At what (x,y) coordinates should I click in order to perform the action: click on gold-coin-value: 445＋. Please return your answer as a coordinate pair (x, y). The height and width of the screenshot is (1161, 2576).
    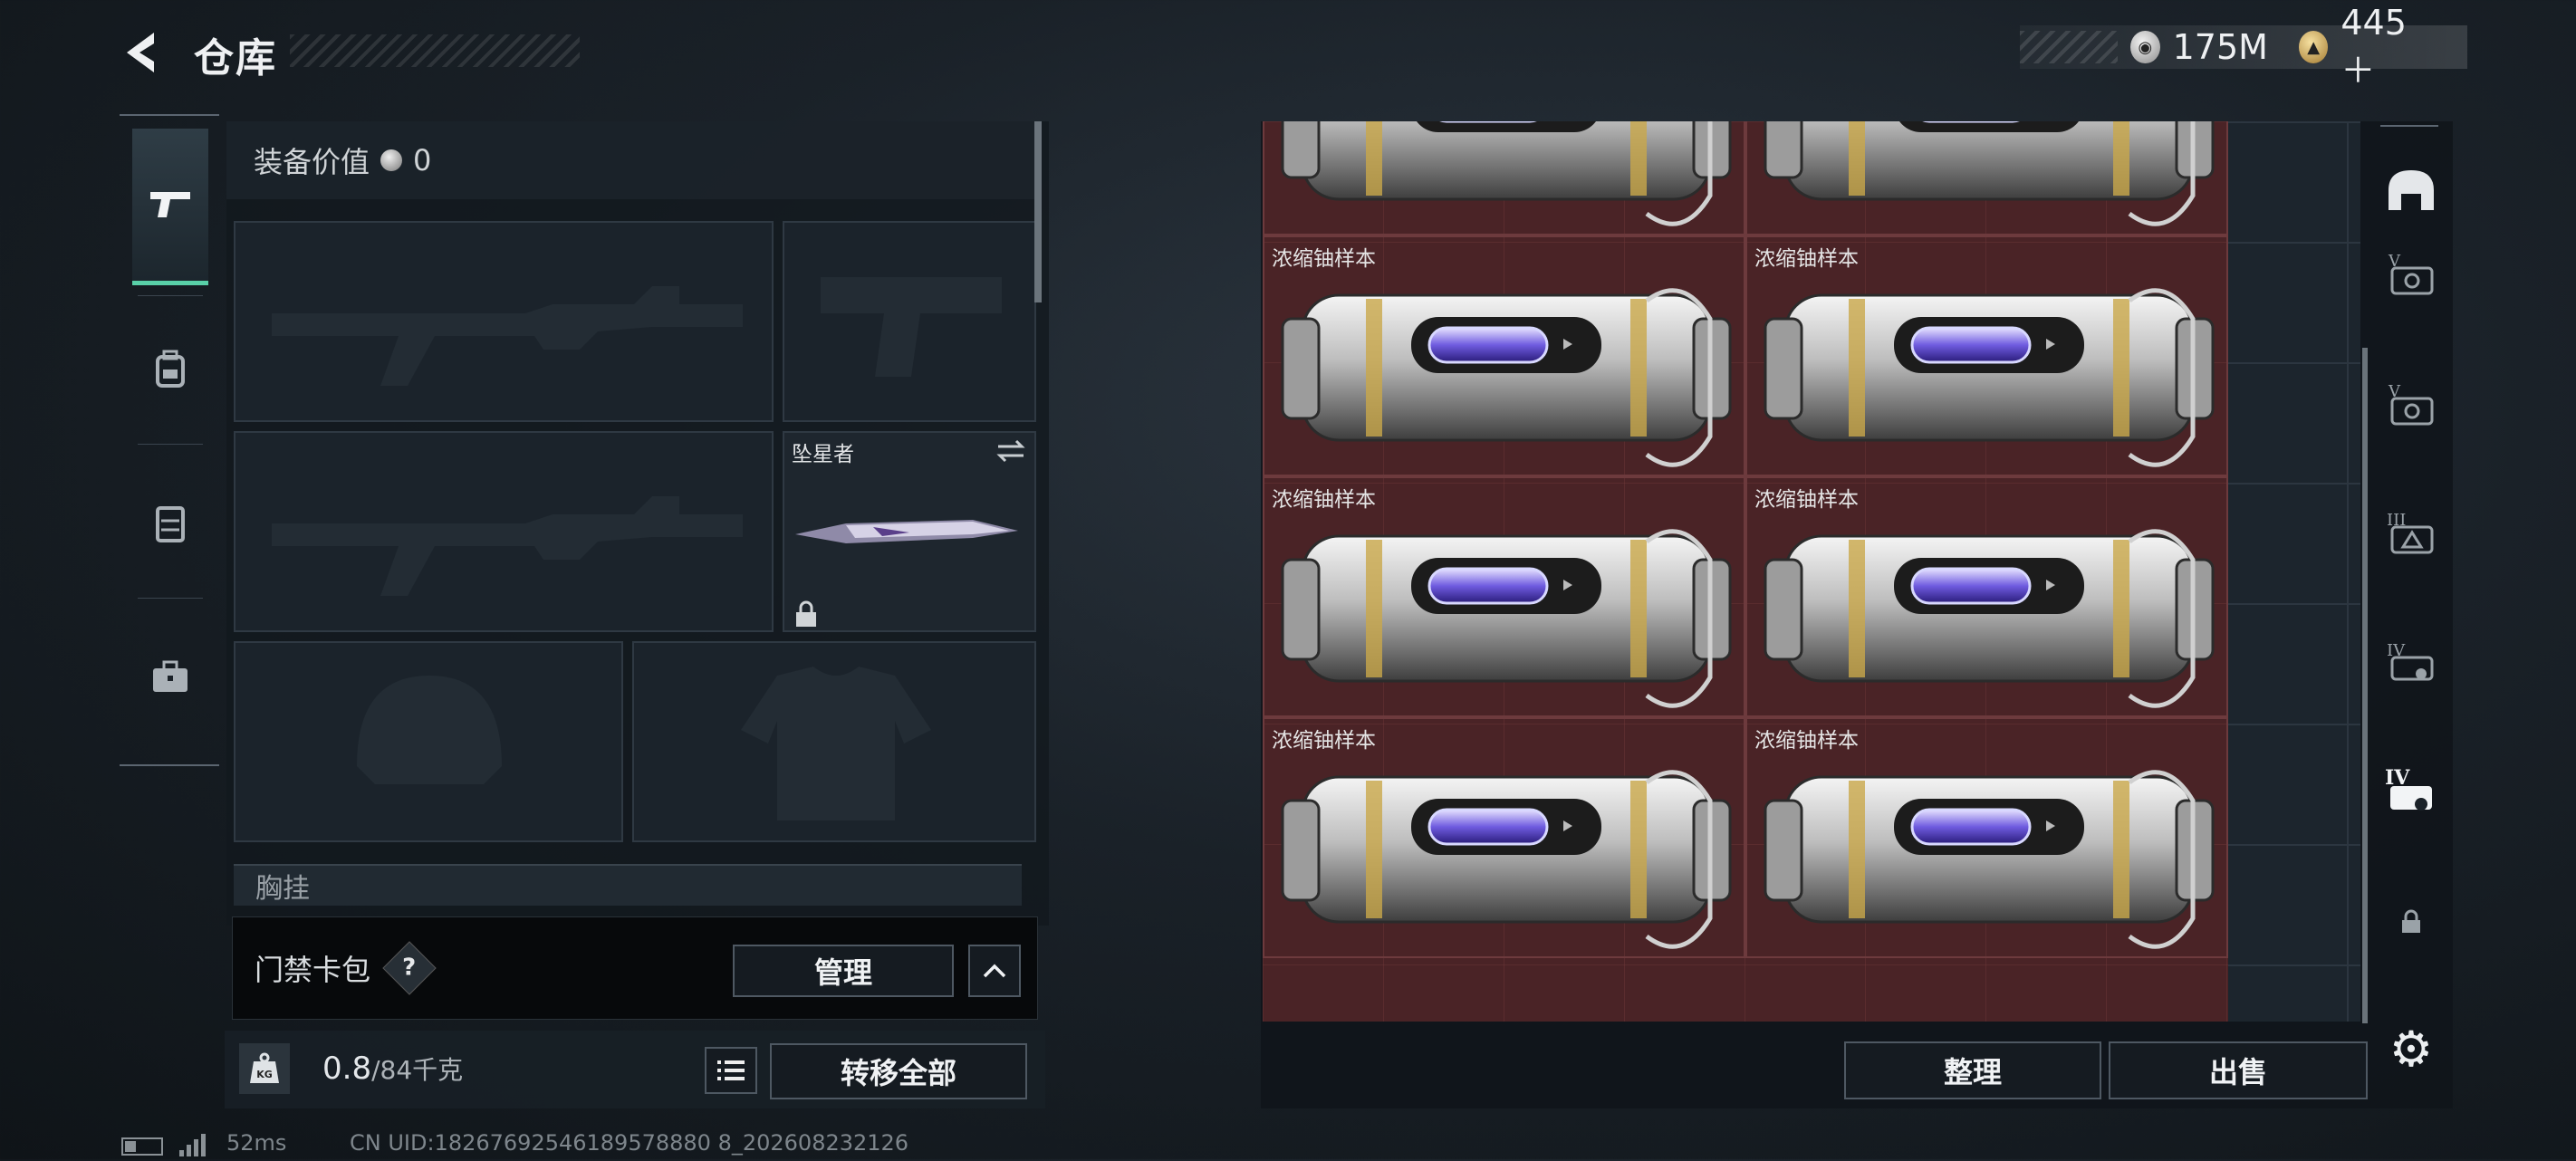
    Looking at the image, I should click on (2374, 46).